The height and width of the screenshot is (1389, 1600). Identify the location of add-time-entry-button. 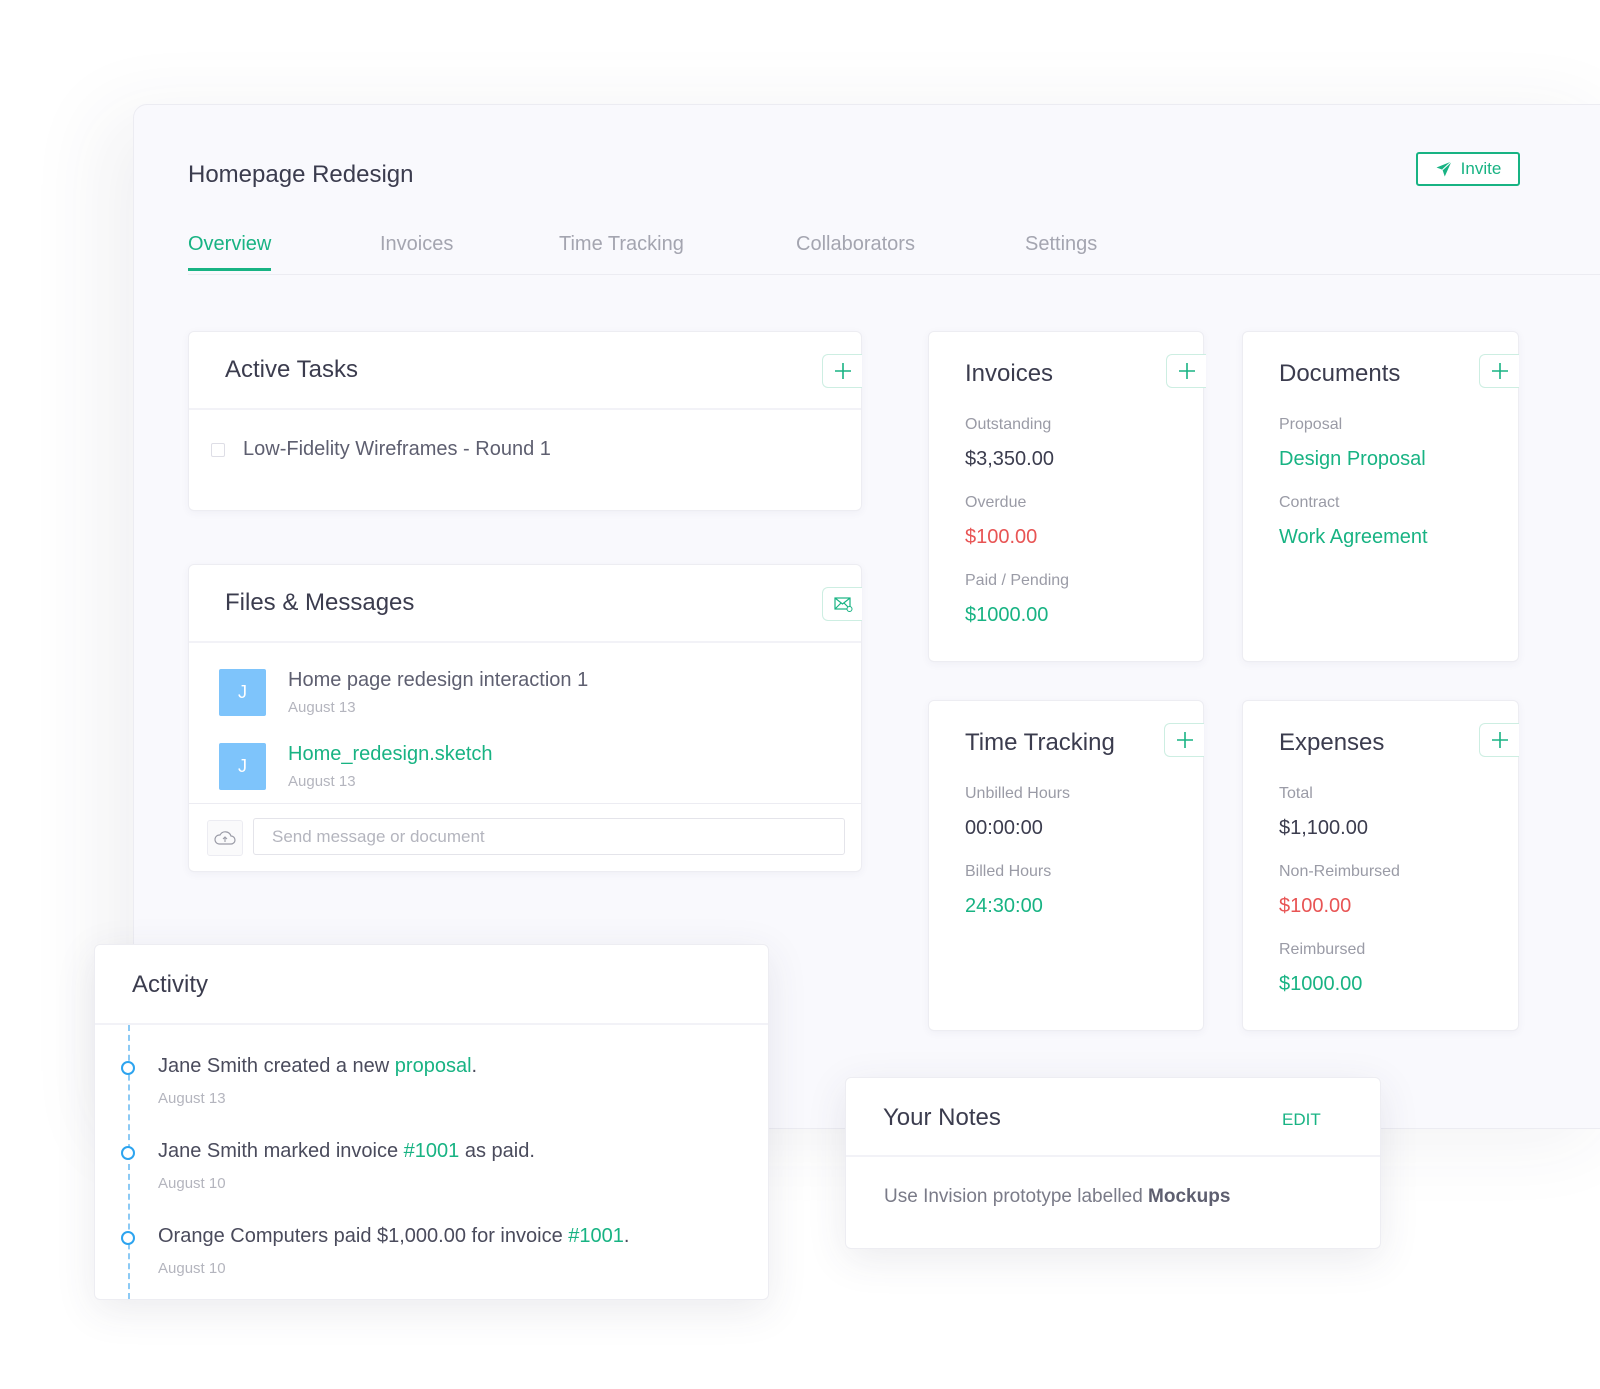
(1184, 740).